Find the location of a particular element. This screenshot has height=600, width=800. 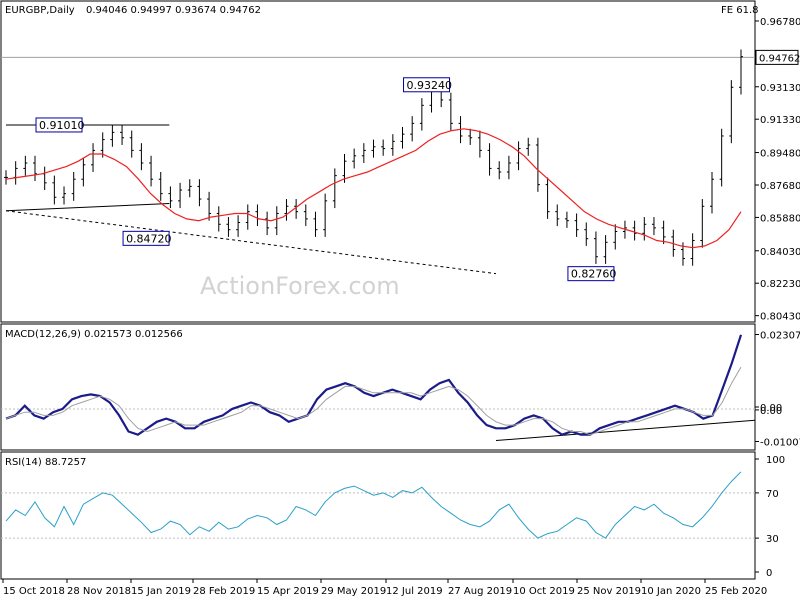

macd-signal-line is located at coordinates (373, 401).